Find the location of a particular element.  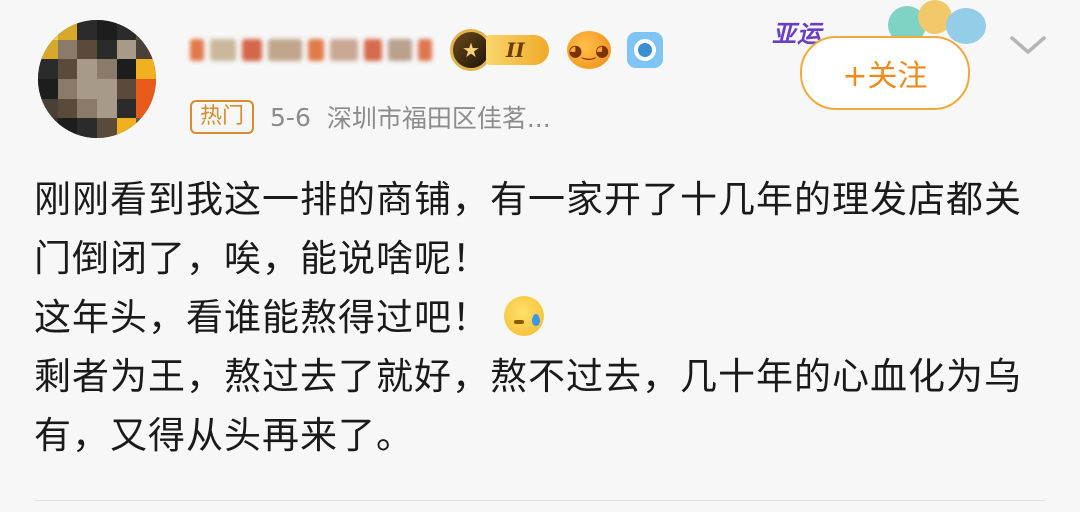

hot-tag: 热门 is located at coordinates (222, 117).